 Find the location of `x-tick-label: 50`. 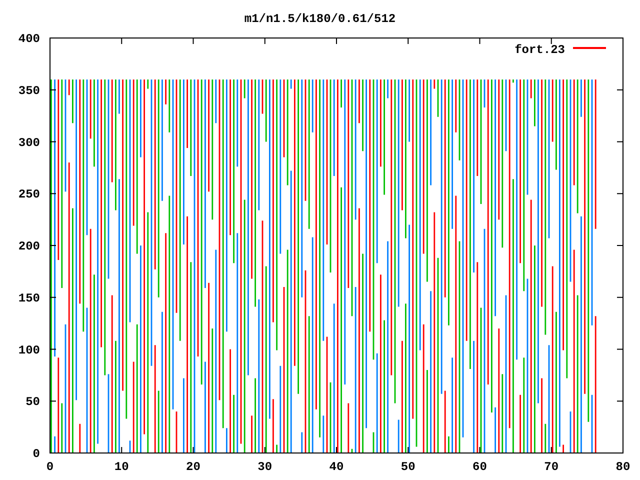

x-tick-label: 50 is located at coordinates (408, 467).